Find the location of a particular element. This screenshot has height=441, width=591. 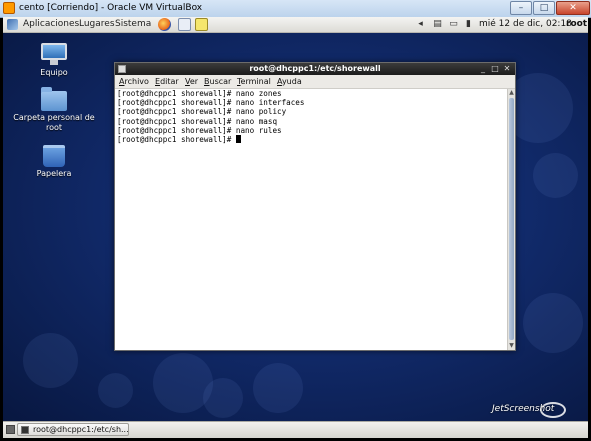

terminal-prompt: [root@dhcppc1 shorewall]# is located at coordinates (176, 139).